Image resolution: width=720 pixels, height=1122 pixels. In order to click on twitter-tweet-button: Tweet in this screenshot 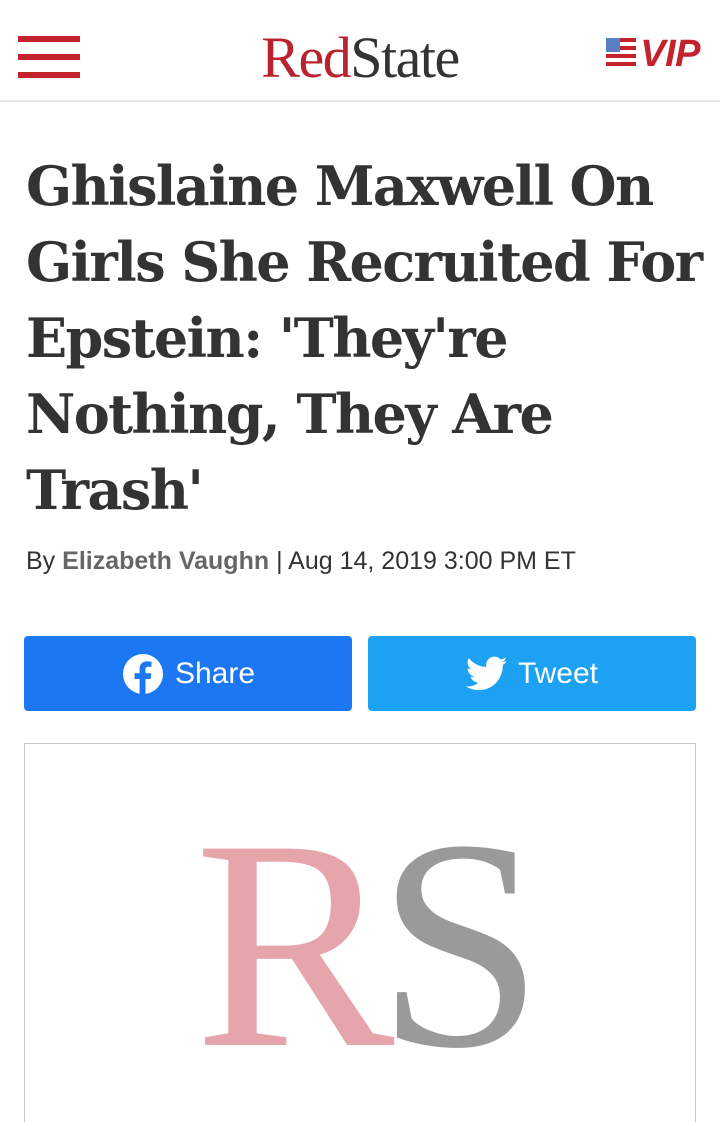, I will do `click(532, 673)`.